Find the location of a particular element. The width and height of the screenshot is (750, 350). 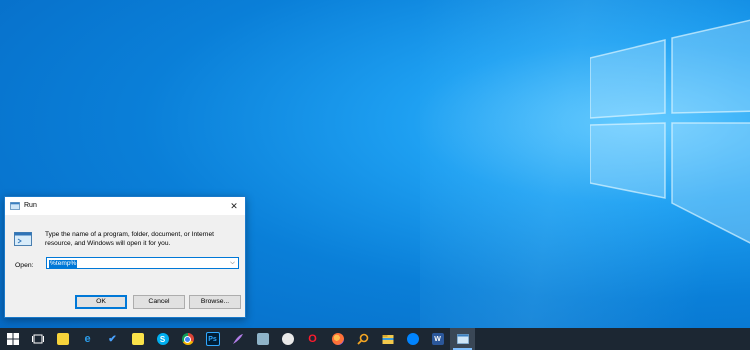

taskbar-messenger is located at coordinates (412, 339).